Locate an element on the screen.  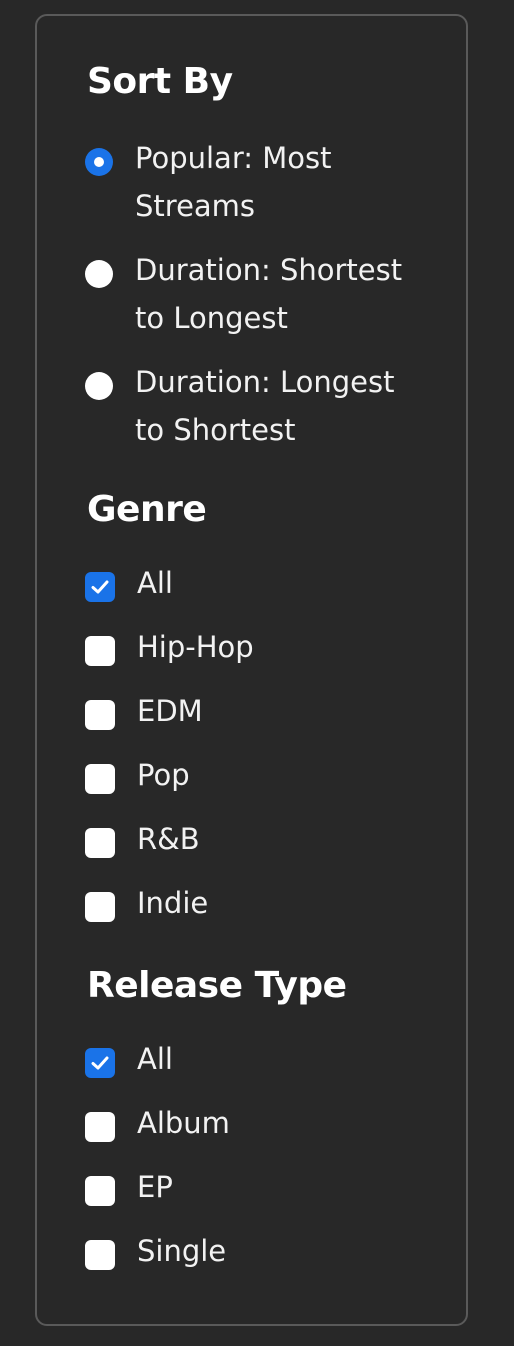
release-type-heading: Release Type is located at coordinates (217, 985).